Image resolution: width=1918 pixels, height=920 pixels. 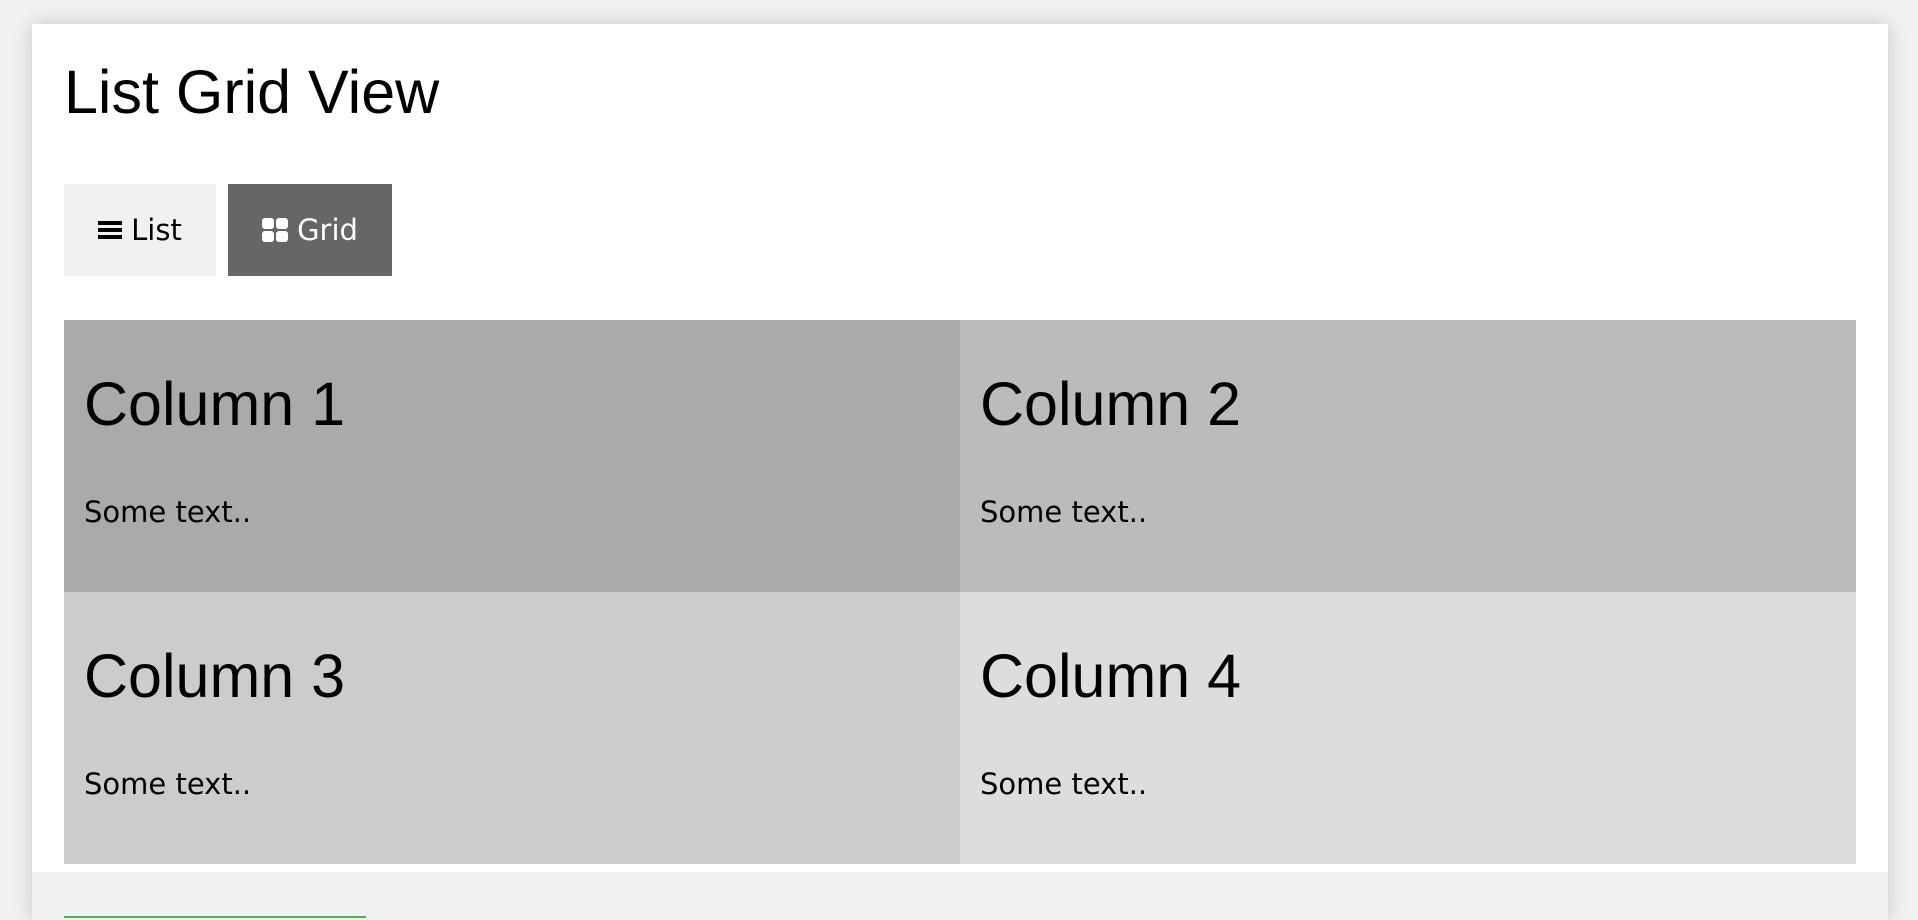 What do you see at coordinates (512, 456) in the screenshot?
I see `column-card-1: Column 1 Some text..` at bounding box center [512, 456].